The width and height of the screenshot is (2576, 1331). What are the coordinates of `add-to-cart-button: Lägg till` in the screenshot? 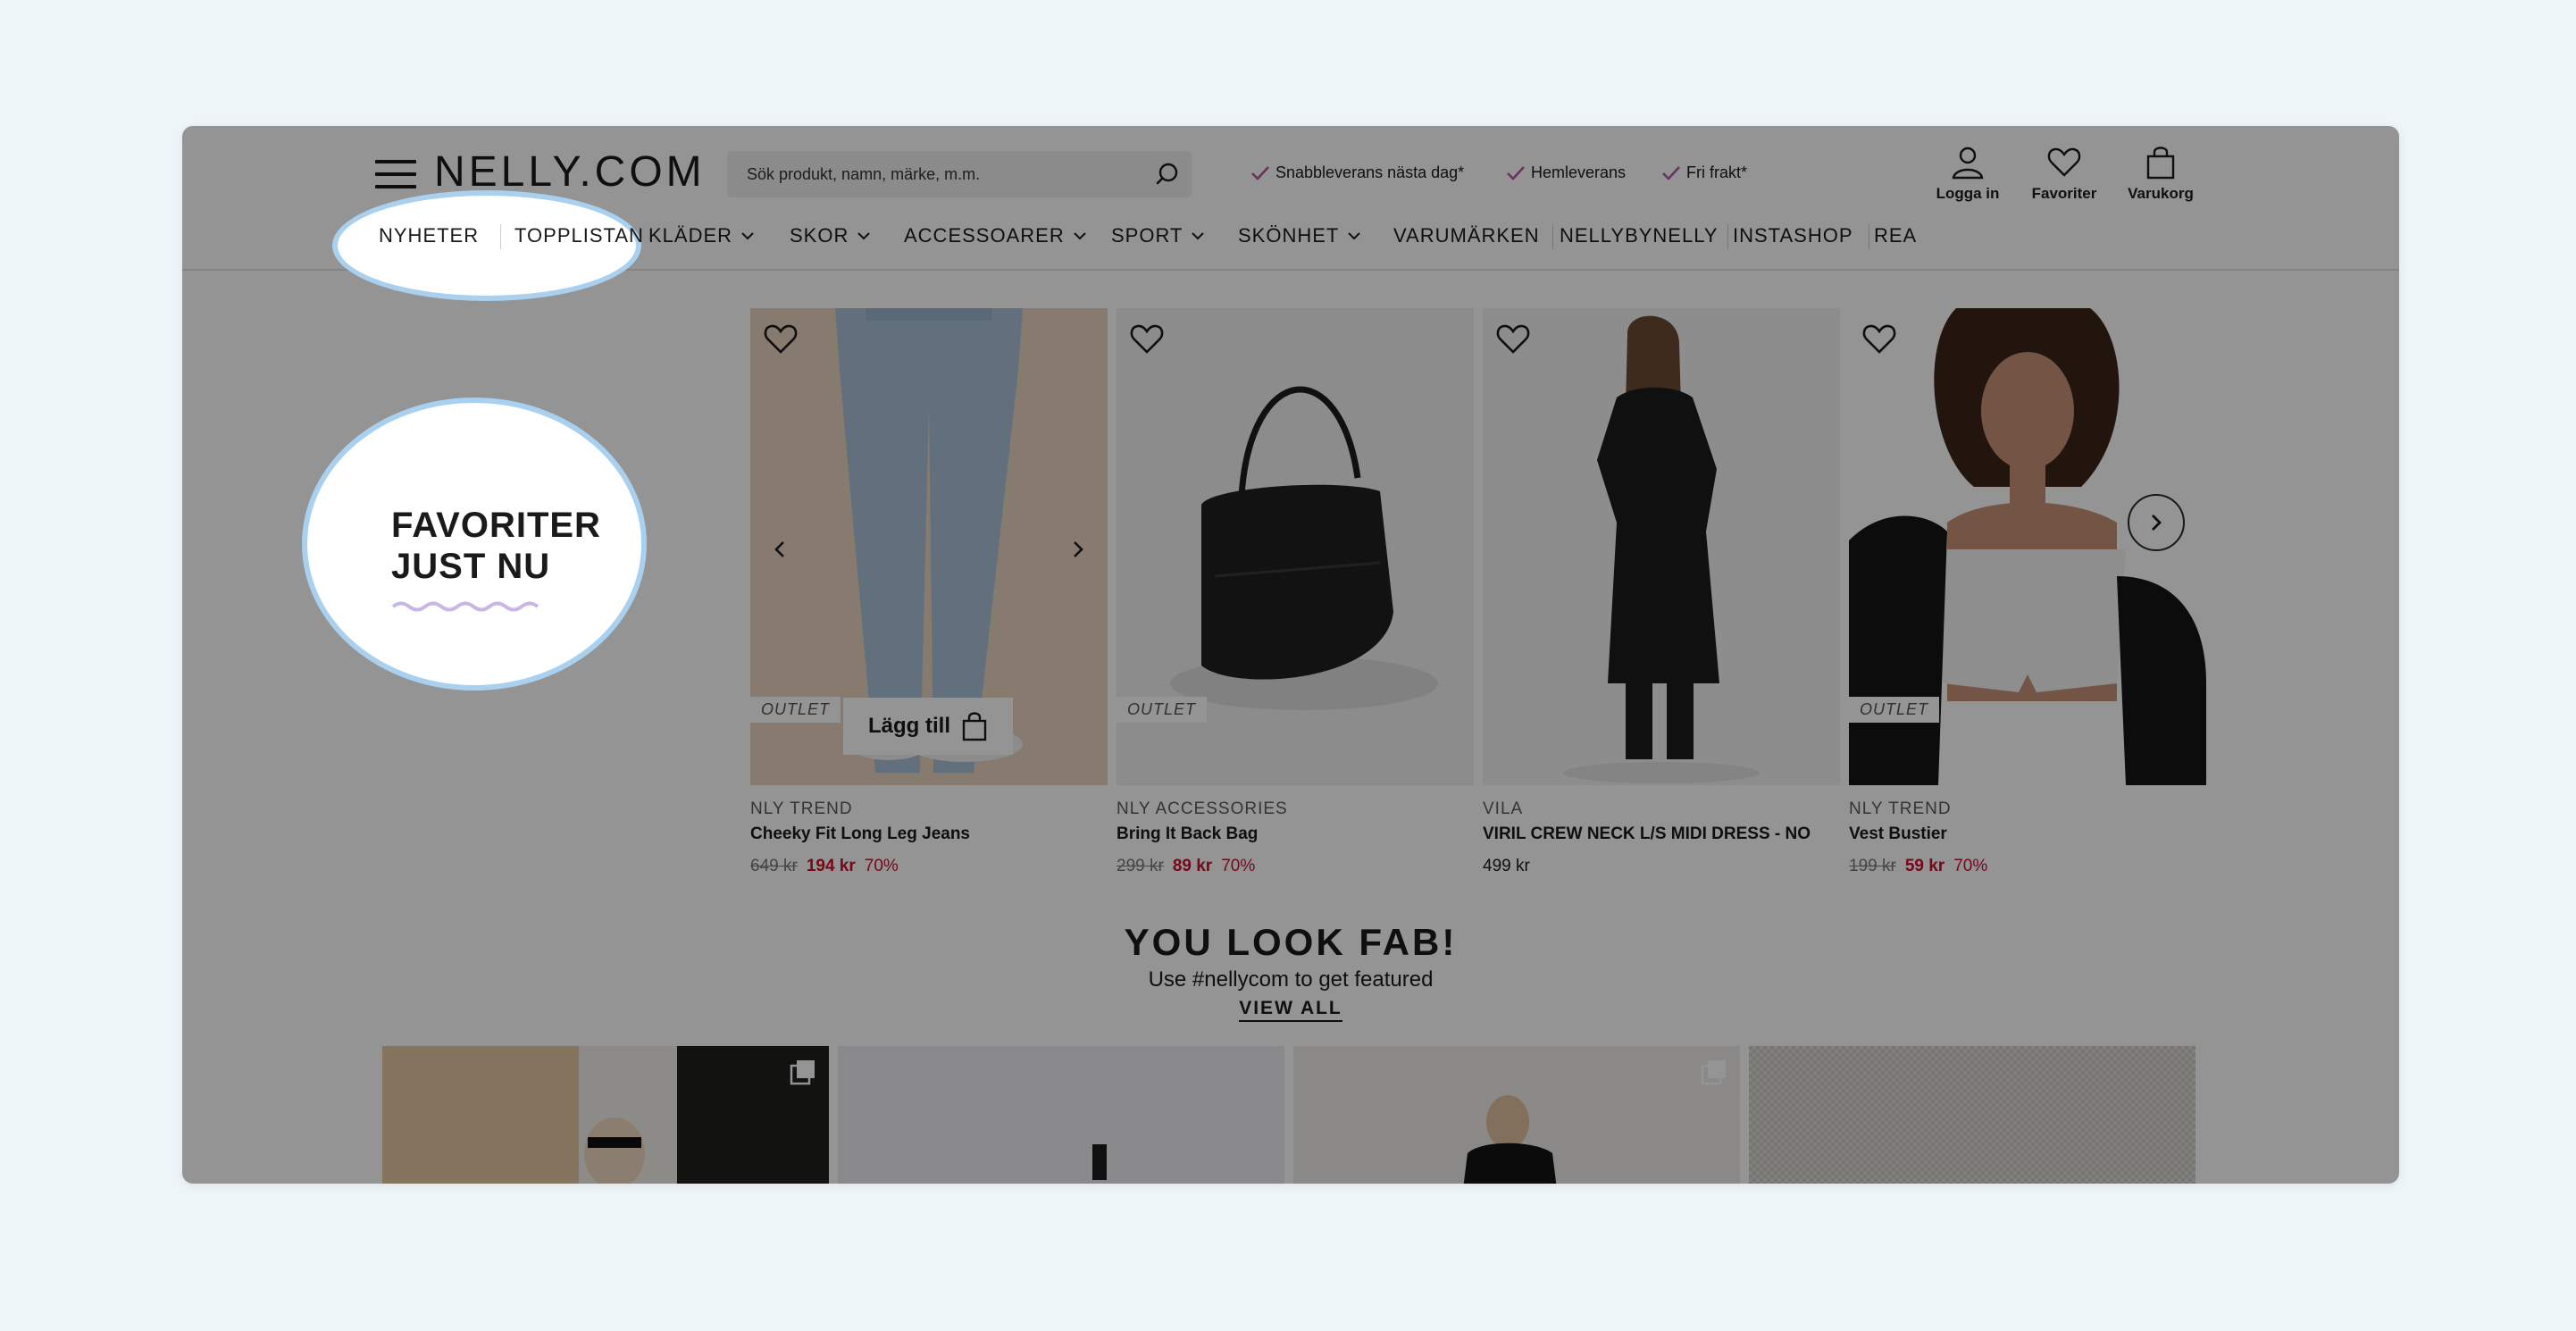 It's located at (928, 726).